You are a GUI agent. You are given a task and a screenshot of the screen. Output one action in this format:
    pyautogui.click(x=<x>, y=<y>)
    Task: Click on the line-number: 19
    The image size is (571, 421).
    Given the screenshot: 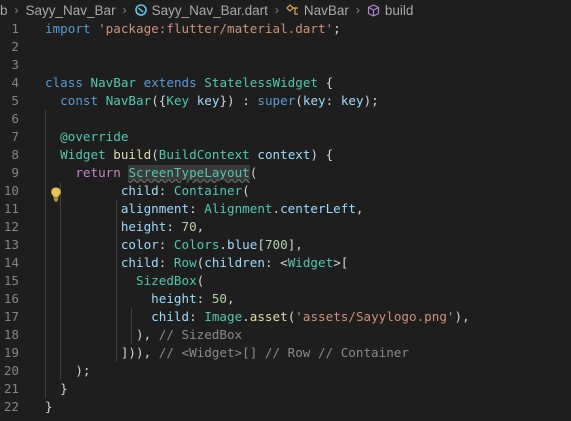 What is the action you would take?
    pyautogui.click(x=11, y=352)
    